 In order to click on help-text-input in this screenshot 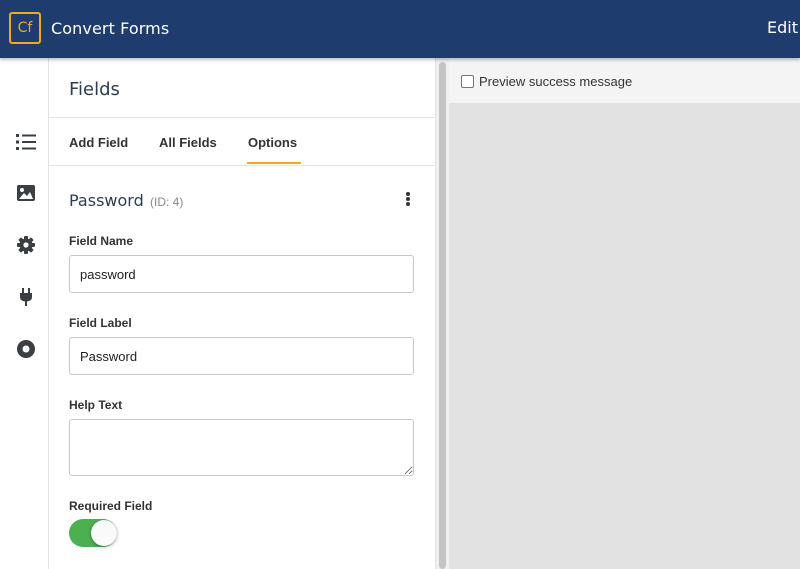, I will do `click(241, 447)`.